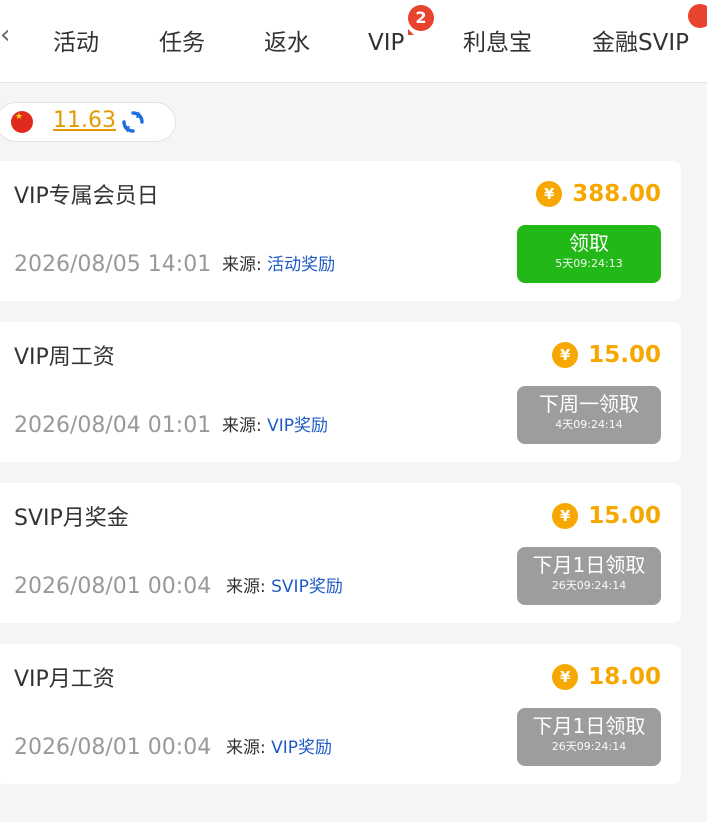 The height and width of the screenshot is (822, 707). What do you see at coordinates (64, 357) in the screenshot?
I see `reward-title: VIP周工资` at bounding box center [64, 357].